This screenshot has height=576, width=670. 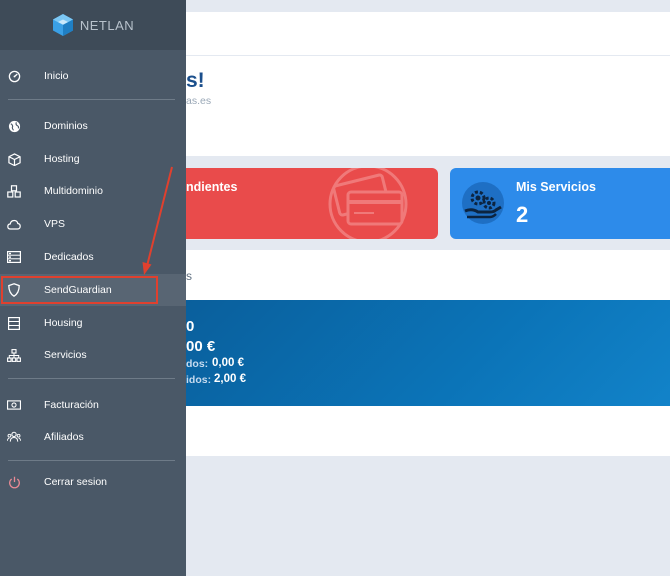 What do you see at coordinates (190, 326) in the screenshot?
I see `balance-top: 0` at bounding box center [190, 326].